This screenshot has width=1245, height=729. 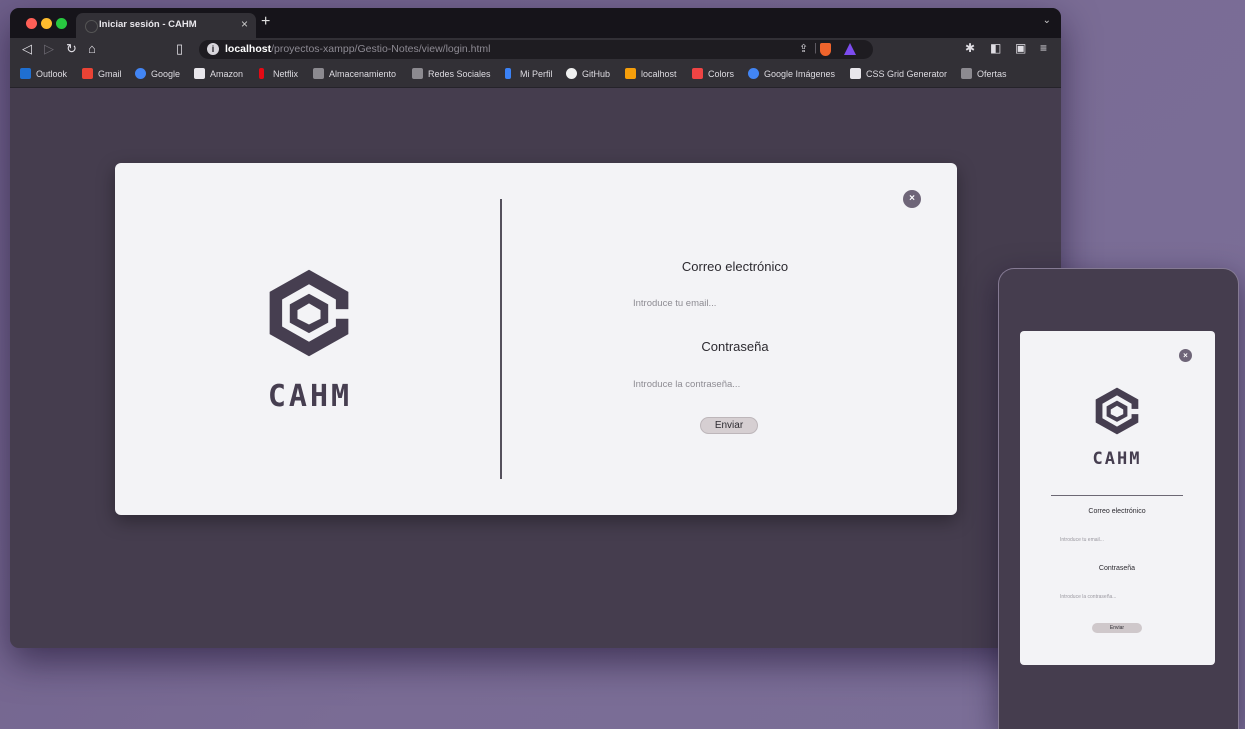 What do you see at coordinates (49, 49) in the screenshot?
I see `forward-icon: ▷` at bounding box center [49, 49].